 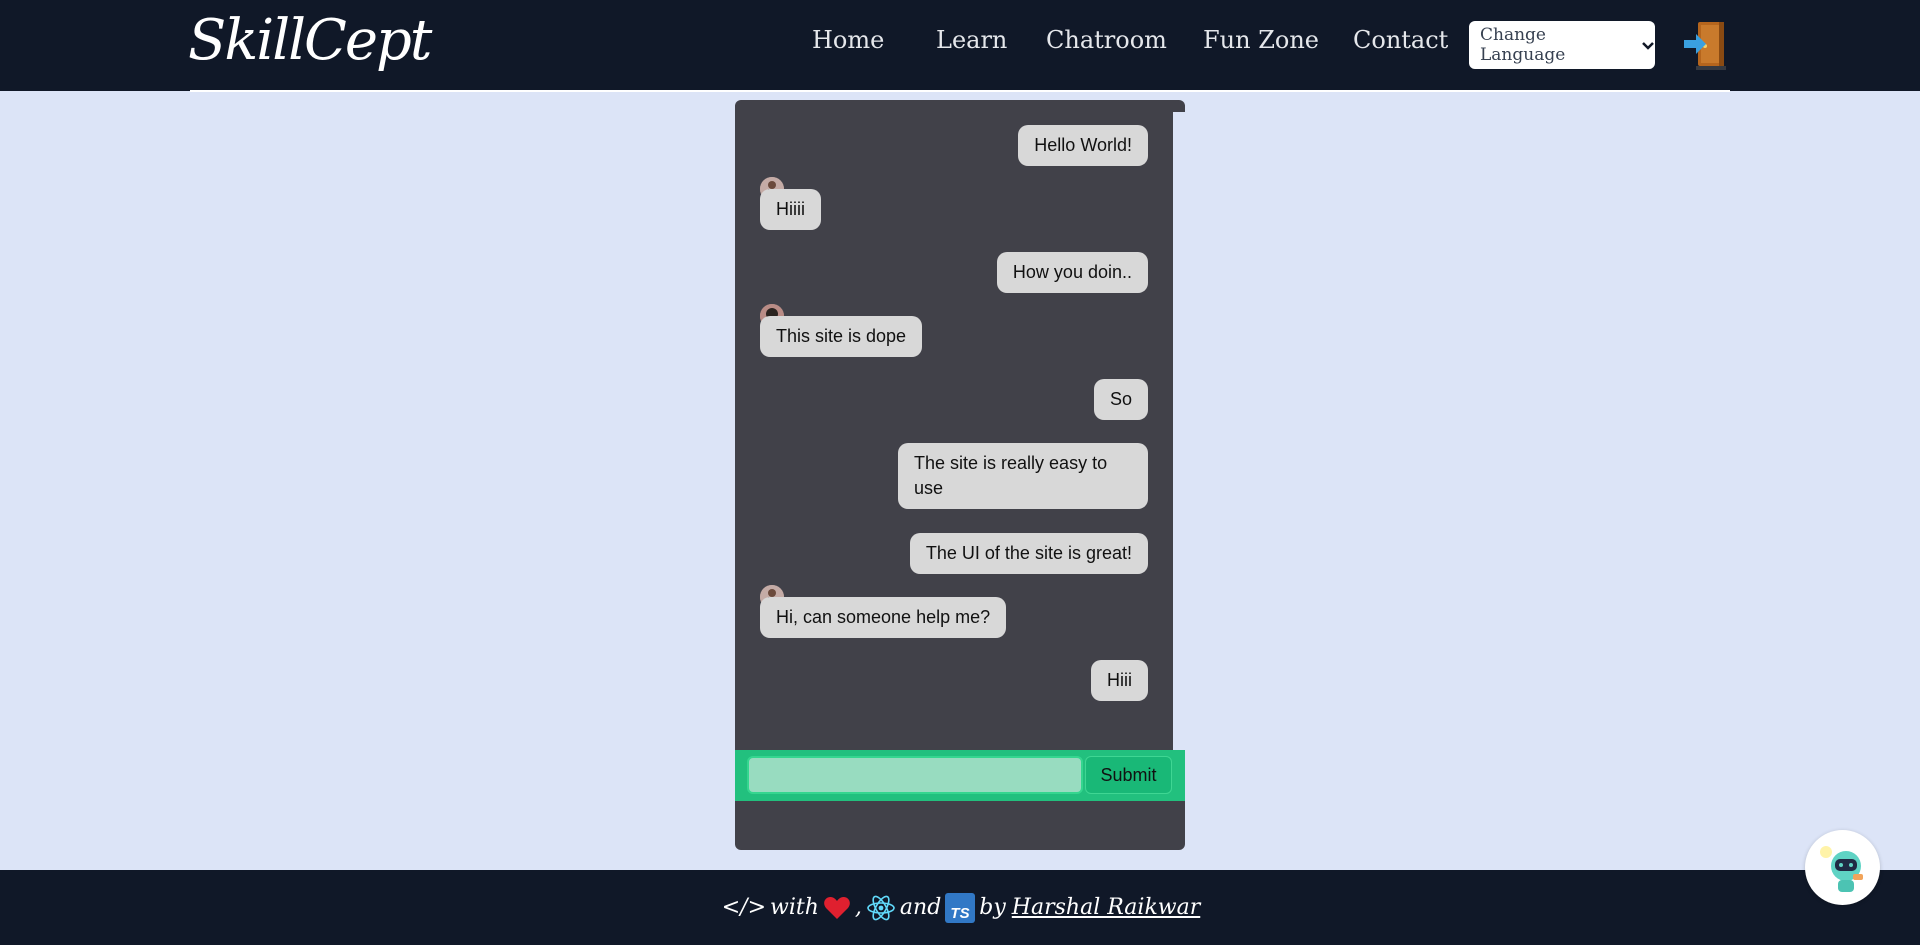 What do you see at coordinates (1261, 40) in the screenshot?
I see `nav-fun-zone: Fun Zone` at bounding box center [1261, 40].